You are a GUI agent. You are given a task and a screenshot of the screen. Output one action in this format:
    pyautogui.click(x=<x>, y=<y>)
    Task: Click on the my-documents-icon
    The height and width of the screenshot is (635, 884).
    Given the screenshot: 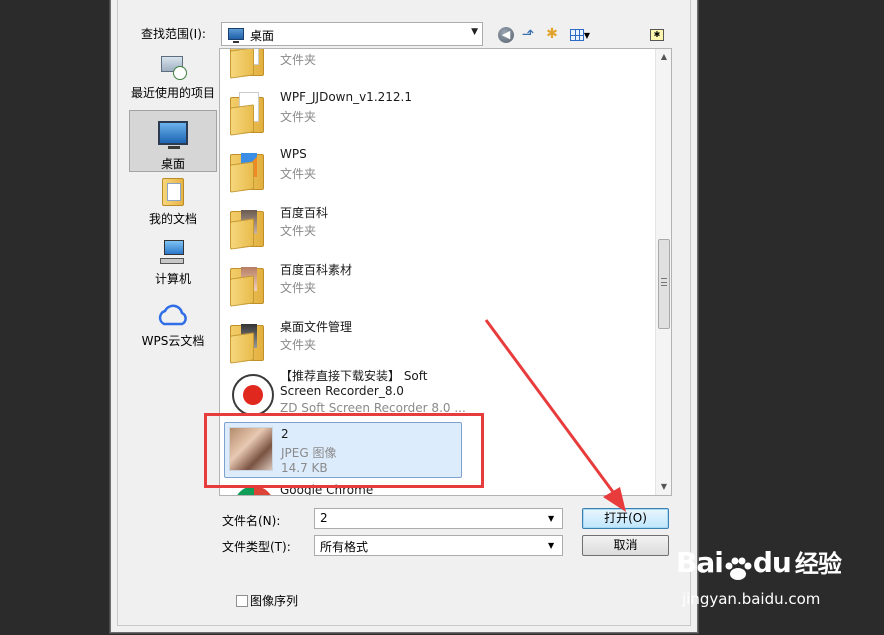 What is the action you would take?
    pyautogui.click(x=173, y=192)
    